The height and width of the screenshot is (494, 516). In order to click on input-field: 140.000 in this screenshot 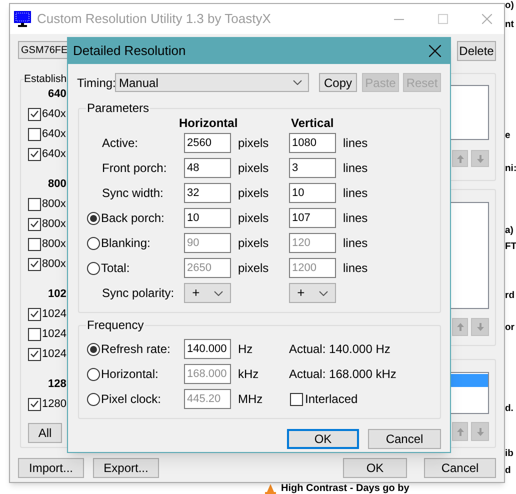, I will do `click(207, 349)`.